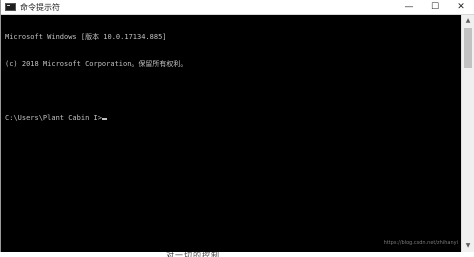  What do you see at coordinates (420, 243) in the screenshot?
I see `watermark-text: https://blog.csdn.net/zhihanyi` at bounding box center [420, 243].